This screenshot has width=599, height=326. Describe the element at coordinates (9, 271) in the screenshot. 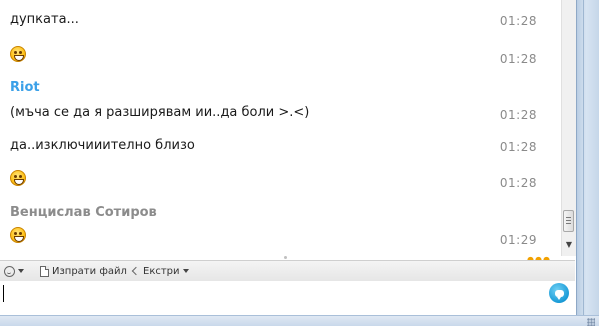

I see `smiley-icon` at that location.